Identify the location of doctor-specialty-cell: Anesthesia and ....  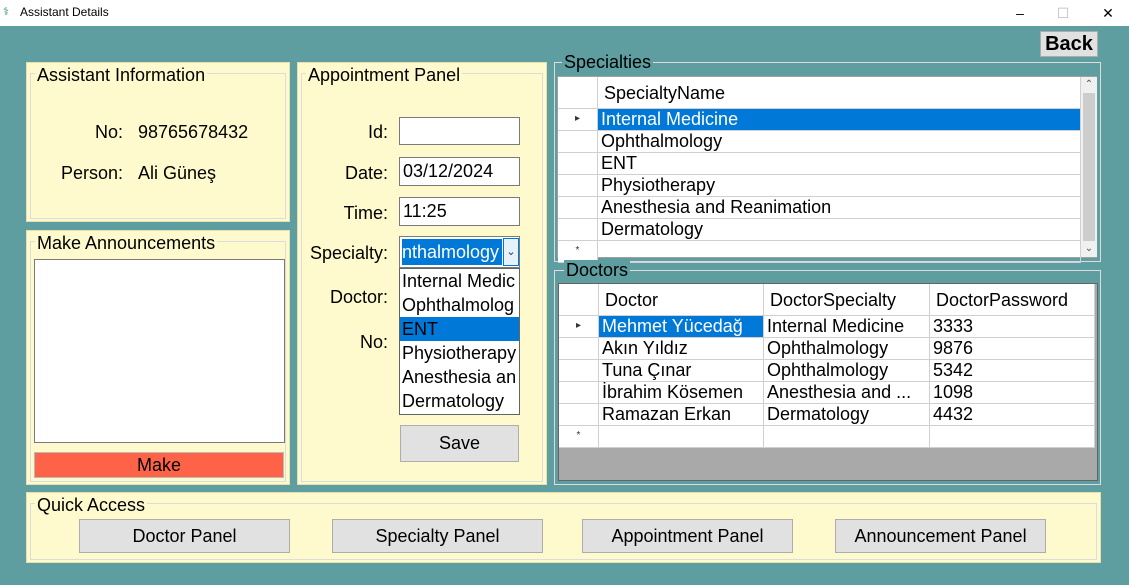
(847, 393).